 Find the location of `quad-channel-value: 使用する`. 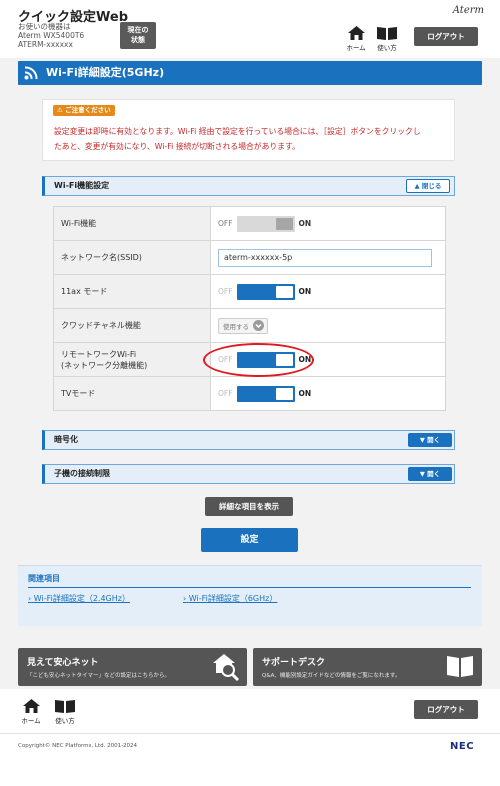

quad-channel-value: 使用する is located at coordinates (236, 326).